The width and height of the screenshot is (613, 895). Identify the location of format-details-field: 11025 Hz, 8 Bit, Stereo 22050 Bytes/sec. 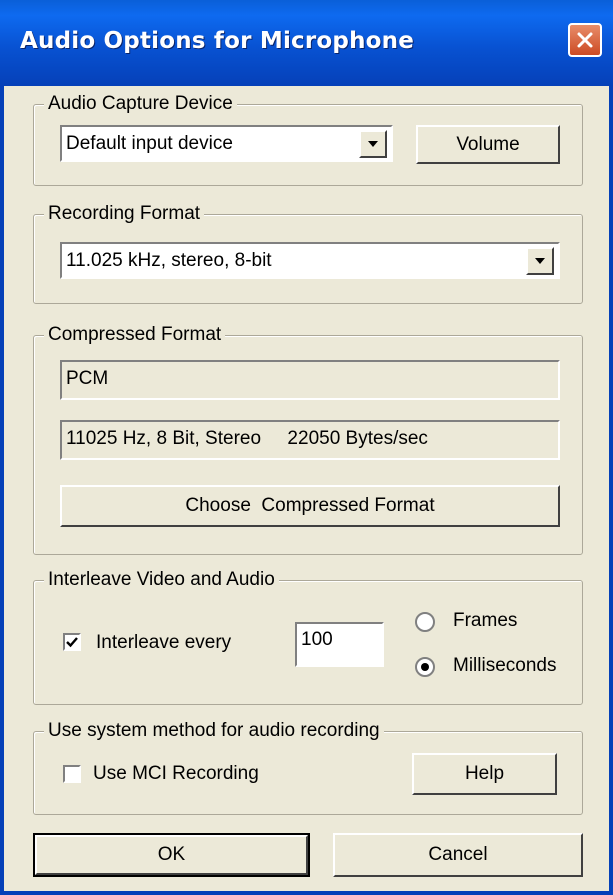
(310, 440).